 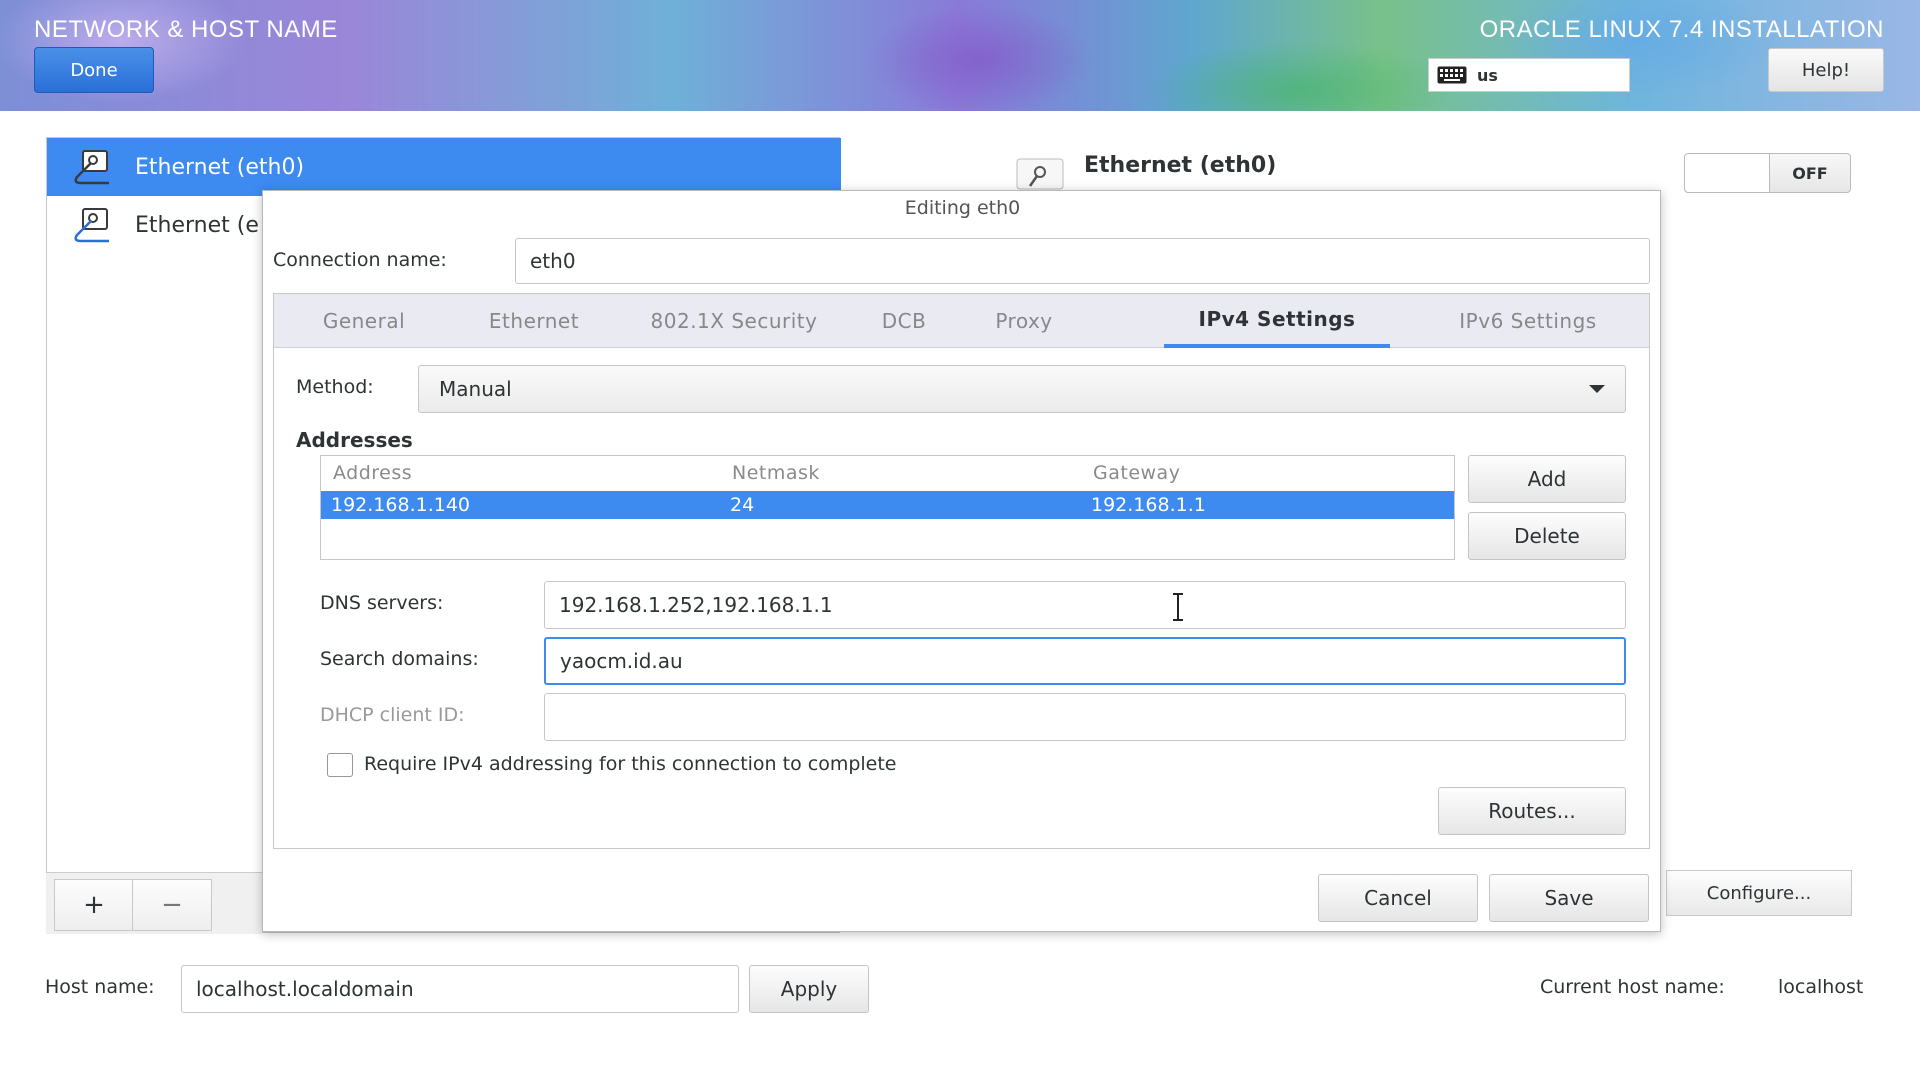 What do you see at coordinates (460, 989) in the screenshot?
I see `hostname-input: localhost.localdomain` at bounding box center [460, 989].